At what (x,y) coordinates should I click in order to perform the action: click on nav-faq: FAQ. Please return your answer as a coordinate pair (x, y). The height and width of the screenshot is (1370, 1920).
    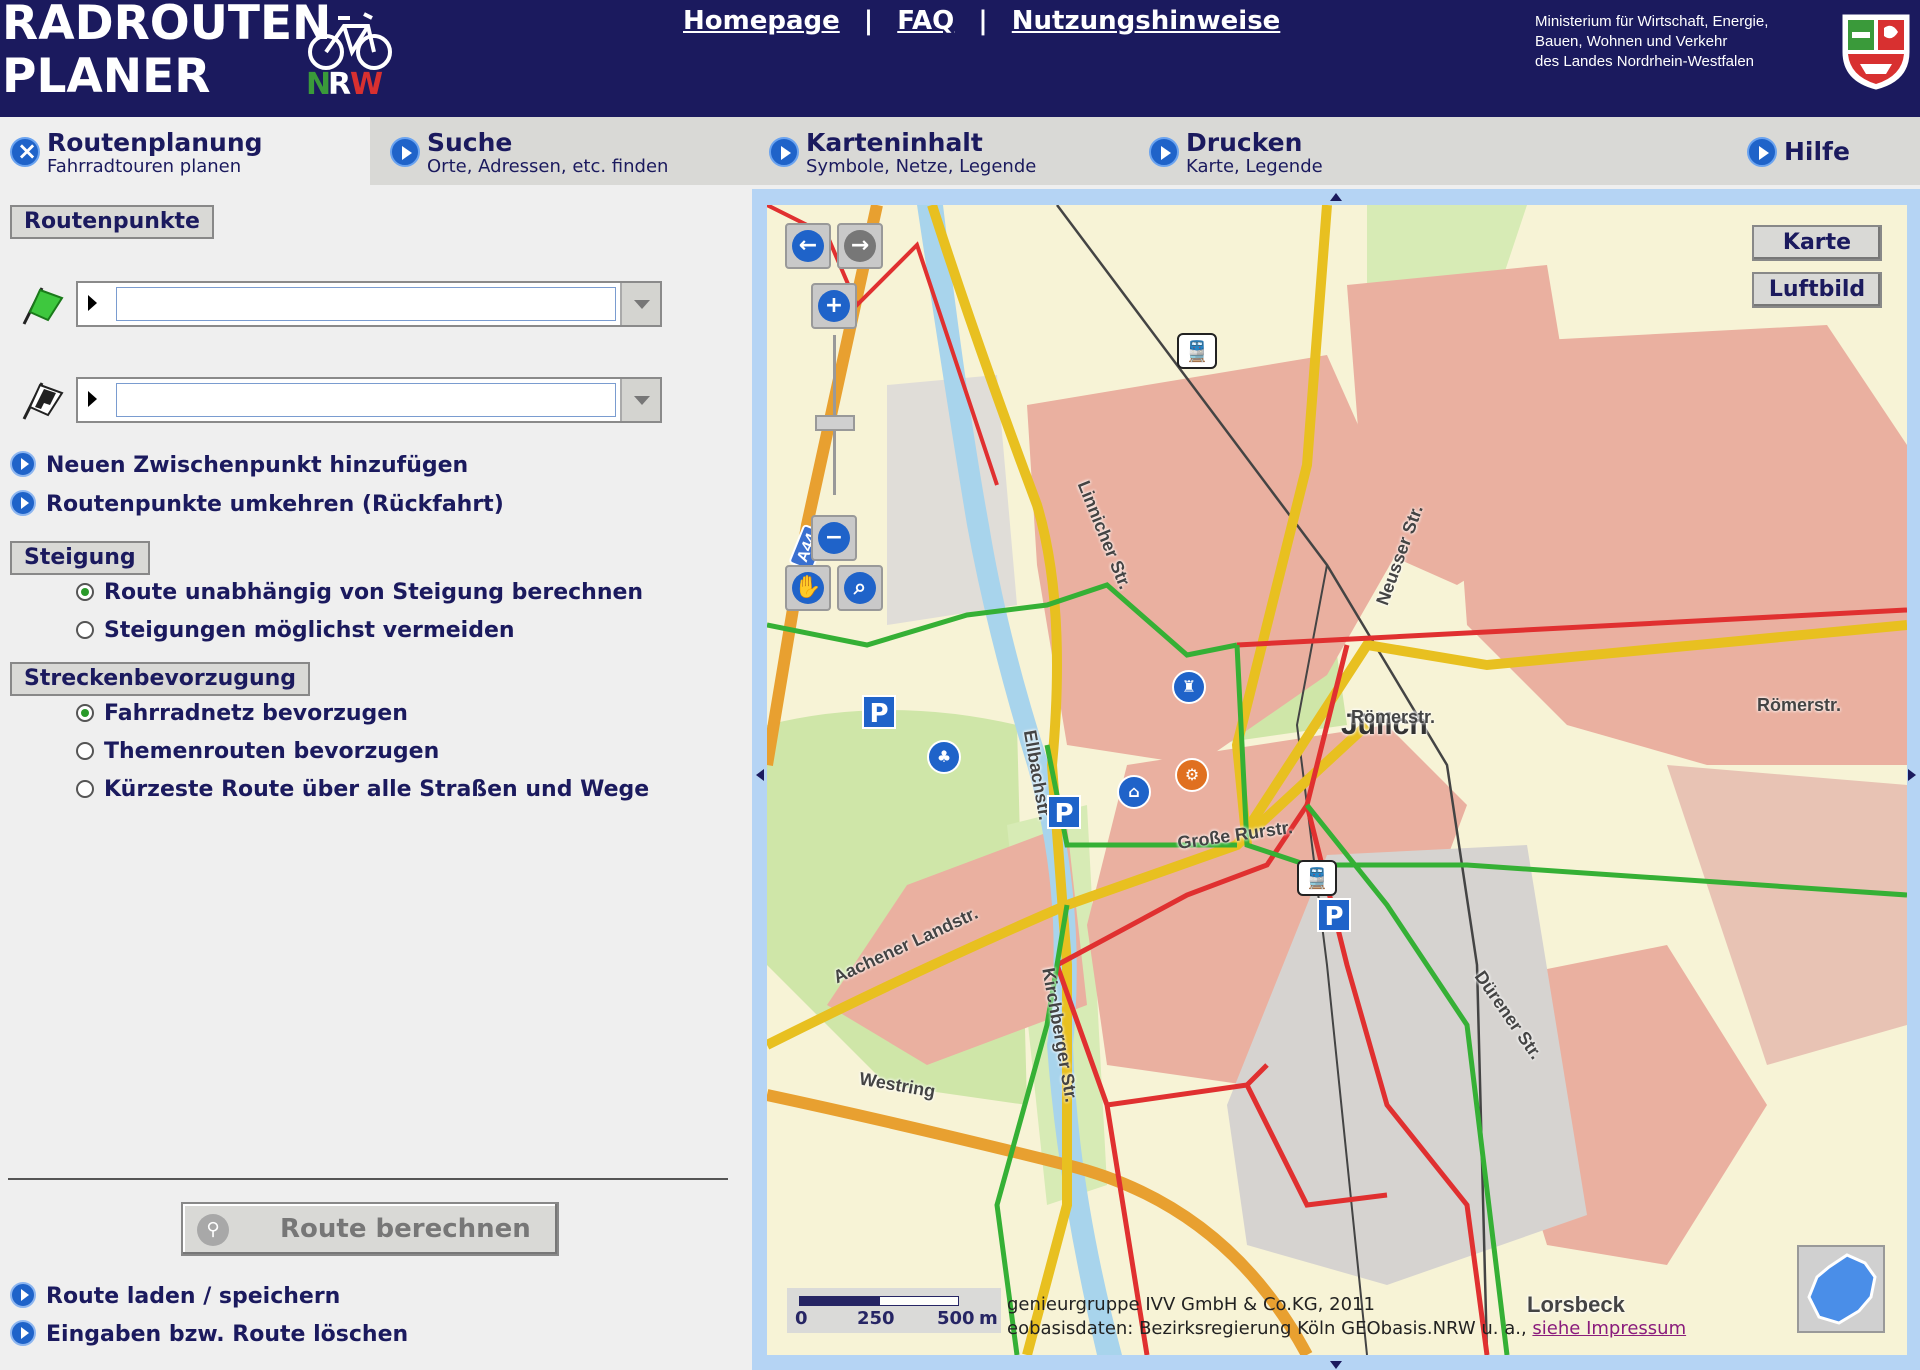
    Looking at the image, I should click on (925, 21).